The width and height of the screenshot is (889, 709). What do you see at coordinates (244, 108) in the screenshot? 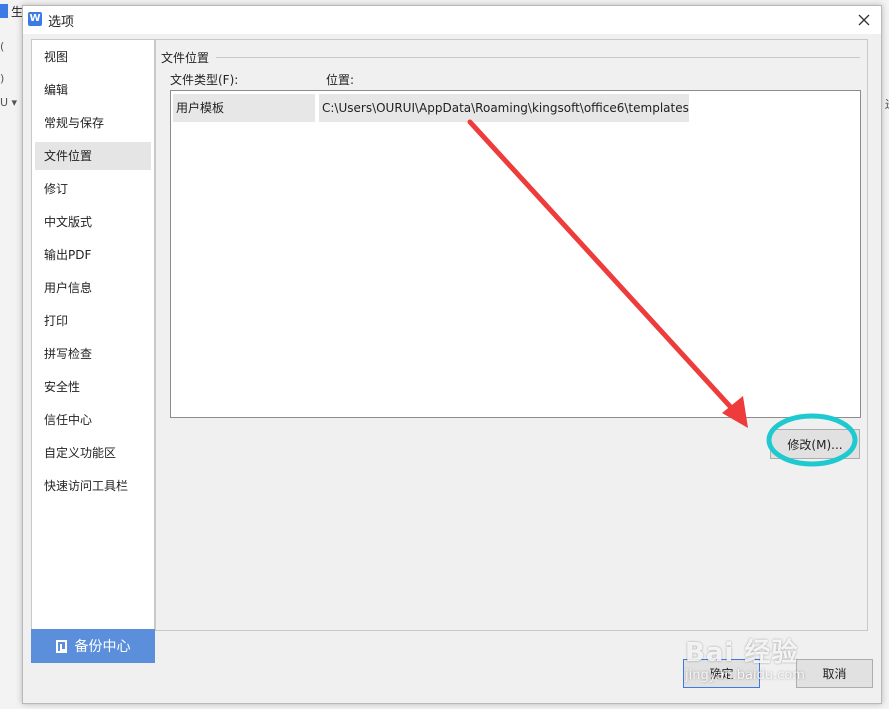
I see `file-type-cell: 用户模板` at bounding box center [244, 108].